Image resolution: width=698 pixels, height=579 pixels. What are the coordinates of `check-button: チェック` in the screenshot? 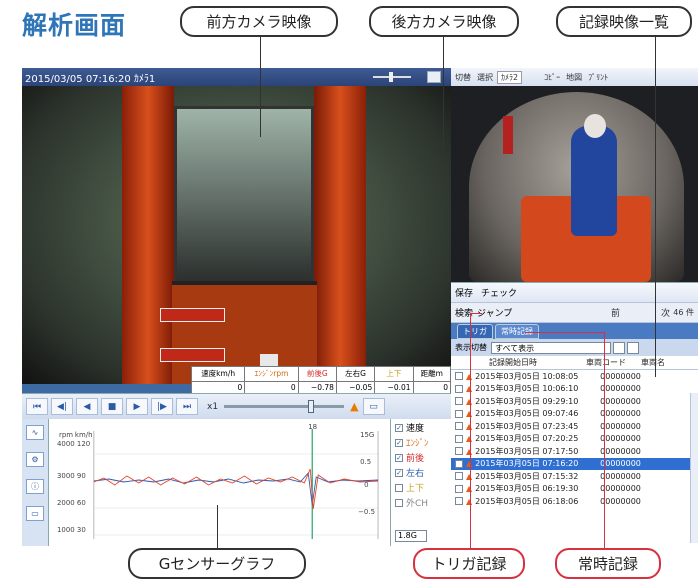 It's located at (499, 292).